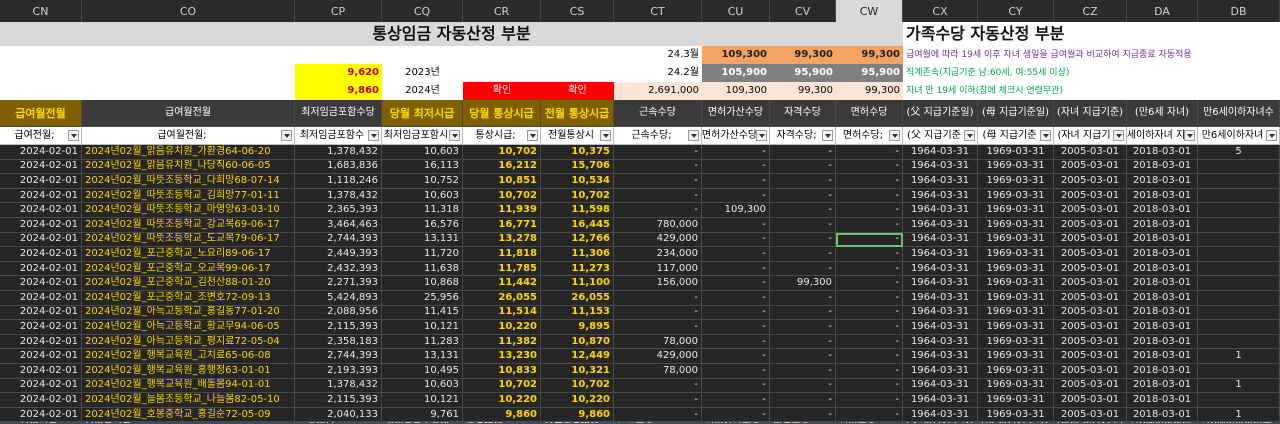 Image resolution: width=1280 pixels, height=424 pixels. I want to click on column-header-cq: CQ, so click(422, 11).